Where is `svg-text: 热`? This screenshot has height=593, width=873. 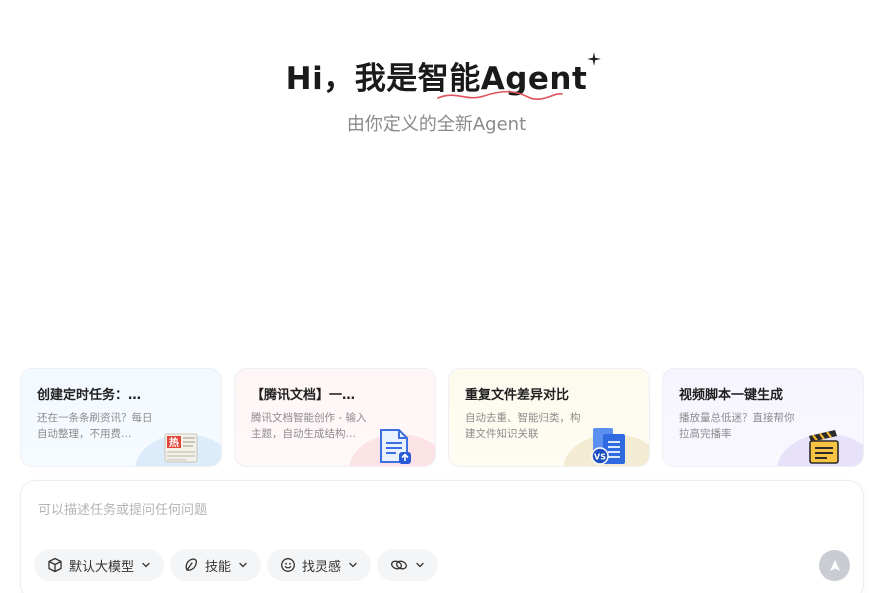 svg-text: 热 is located at coordinates (174, 442).